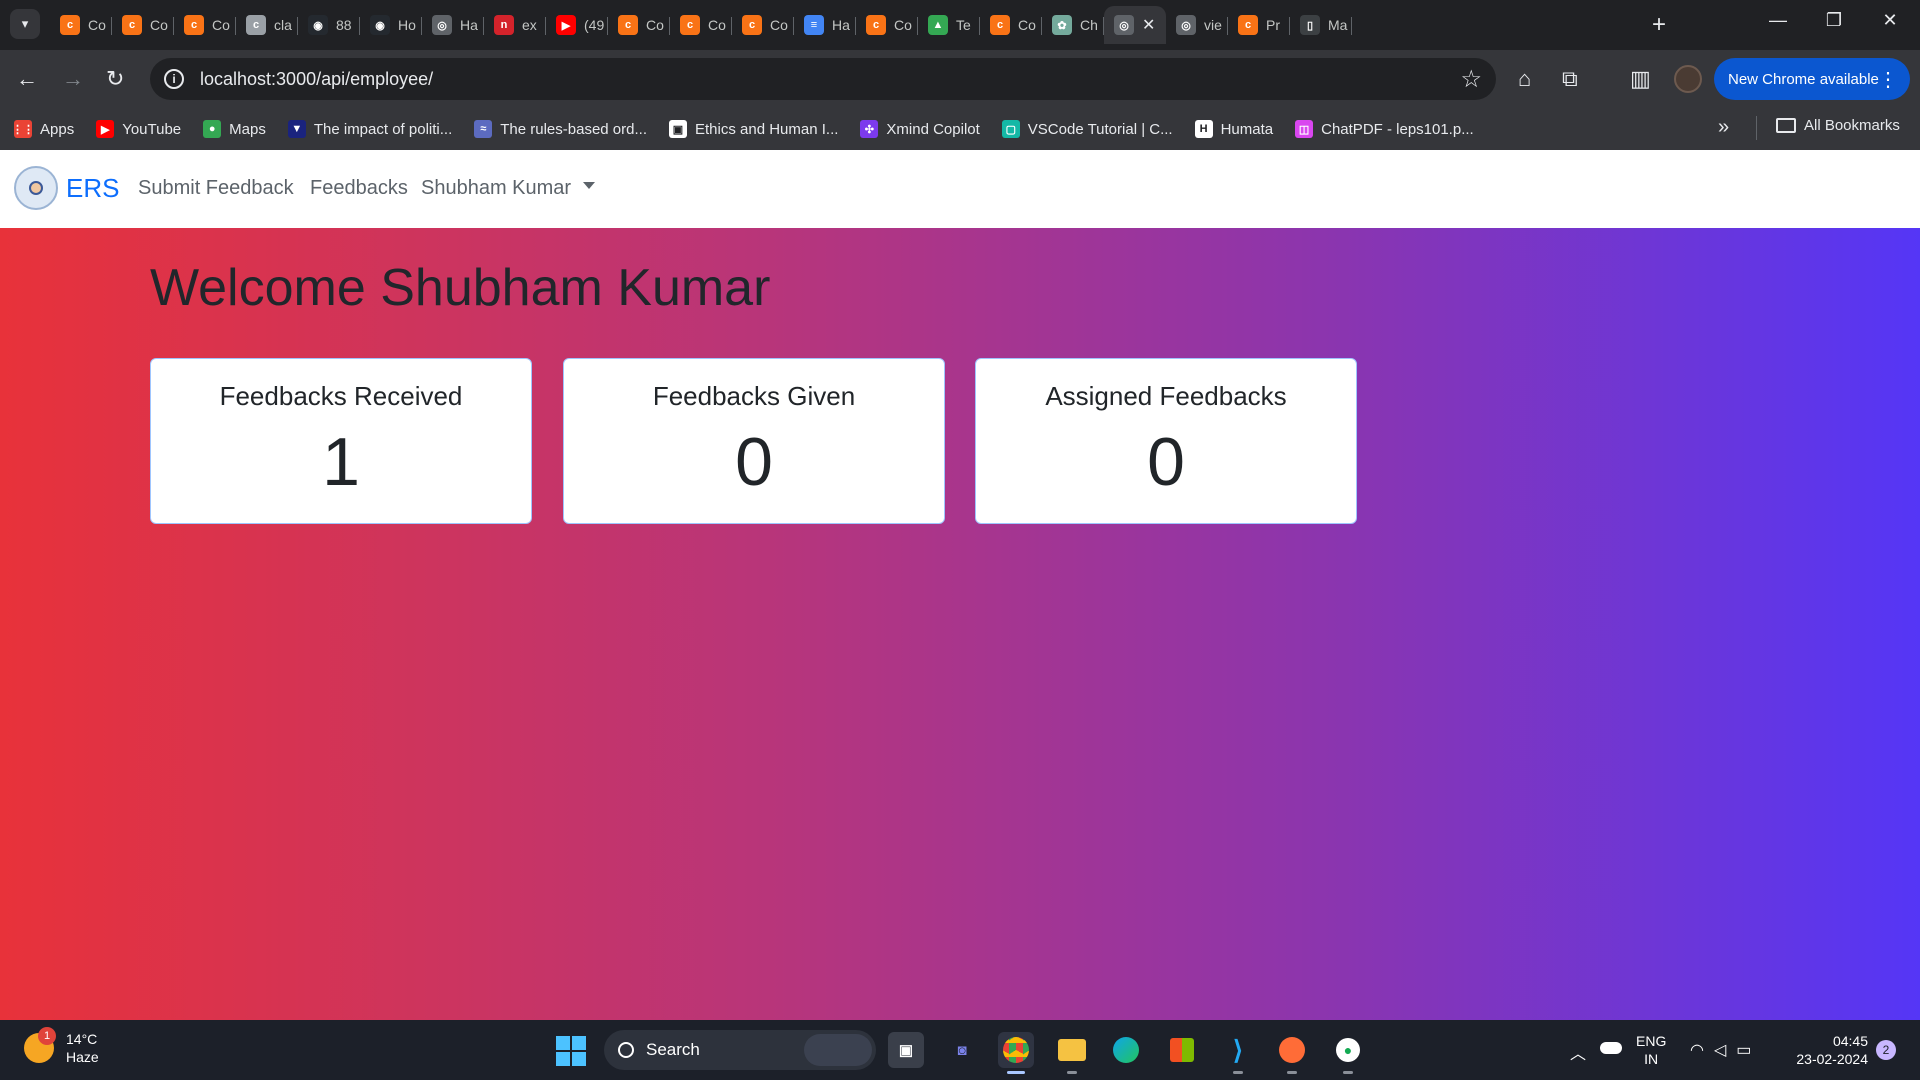 This screenshot has height=1080, width=1920. Describe the element at coordinates (1786, 125) in the screenshot. I see `folder-icon` at that location.